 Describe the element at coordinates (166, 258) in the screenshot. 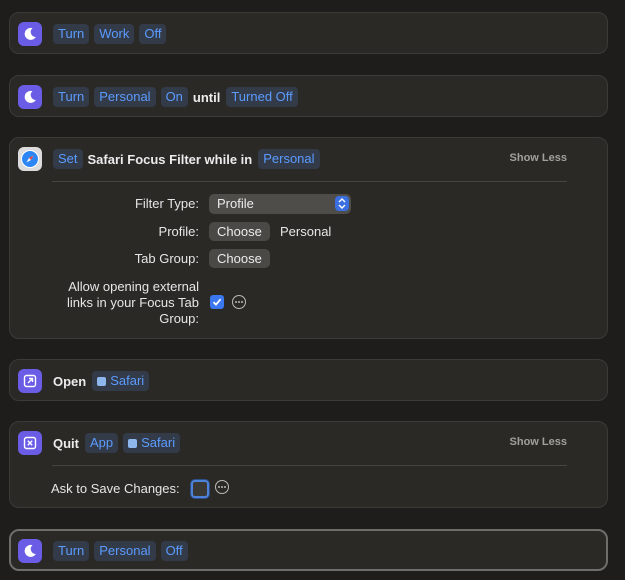

I see `tab-group-label: Tab Group:` at that location.